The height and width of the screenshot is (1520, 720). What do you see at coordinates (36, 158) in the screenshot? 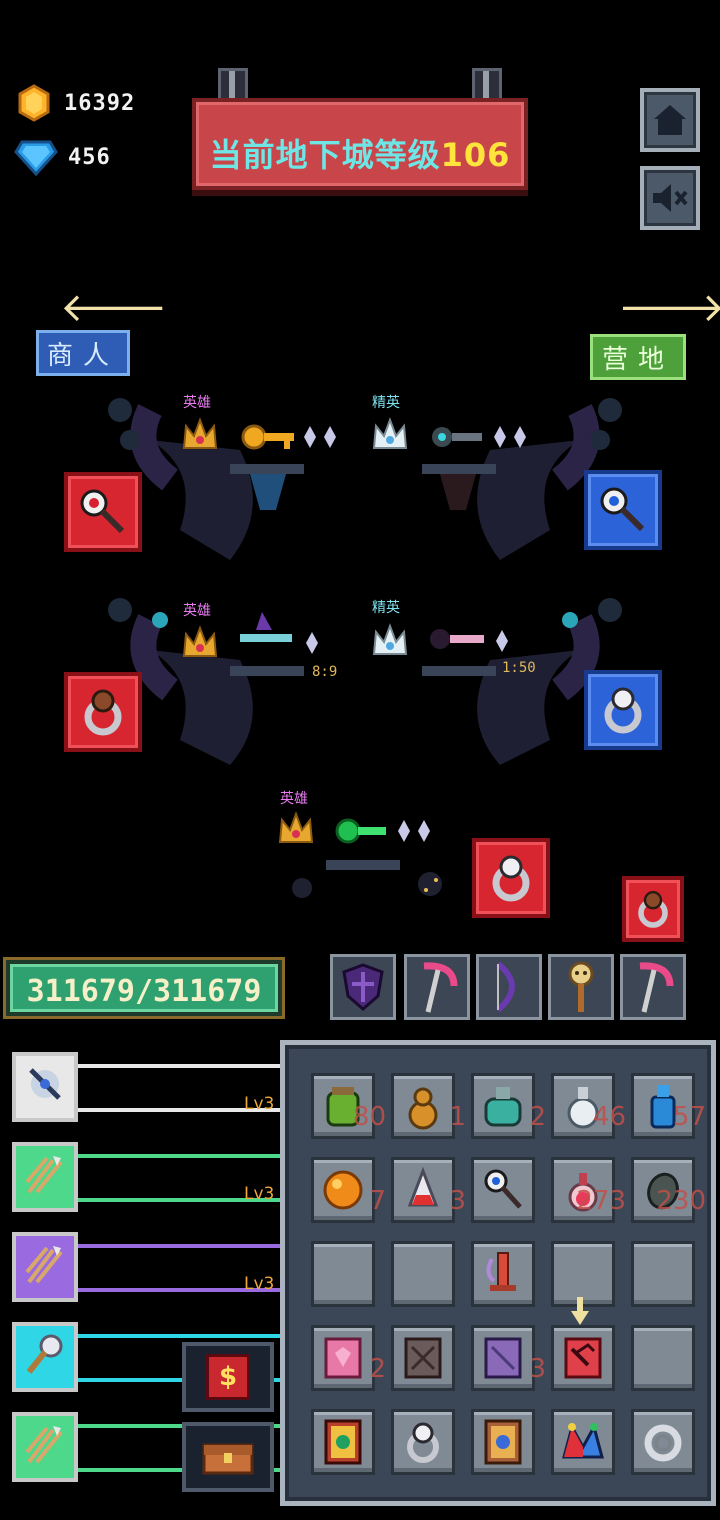
I see `diamond-icon` at bounding box center [36, 158].